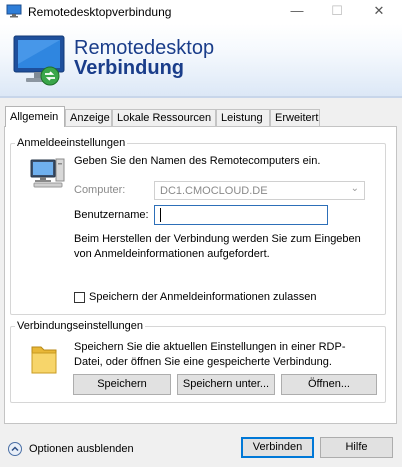 This screenshot has height=467, width=402. Describe the element at coordinates (35, 116) in the screenshot. I see `tab-allgemein: Allgemein` at that location.